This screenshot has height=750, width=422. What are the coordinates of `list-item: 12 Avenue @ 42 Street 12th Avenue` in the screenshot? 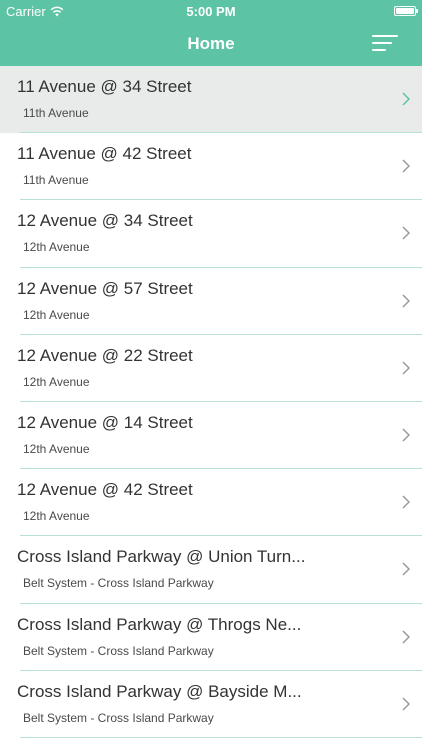 It's located at (211, 503).